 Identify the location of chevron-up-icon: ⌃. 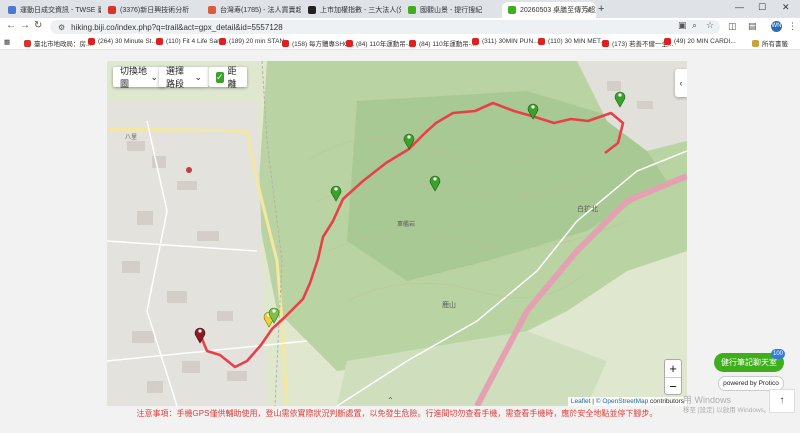
(390, 400).